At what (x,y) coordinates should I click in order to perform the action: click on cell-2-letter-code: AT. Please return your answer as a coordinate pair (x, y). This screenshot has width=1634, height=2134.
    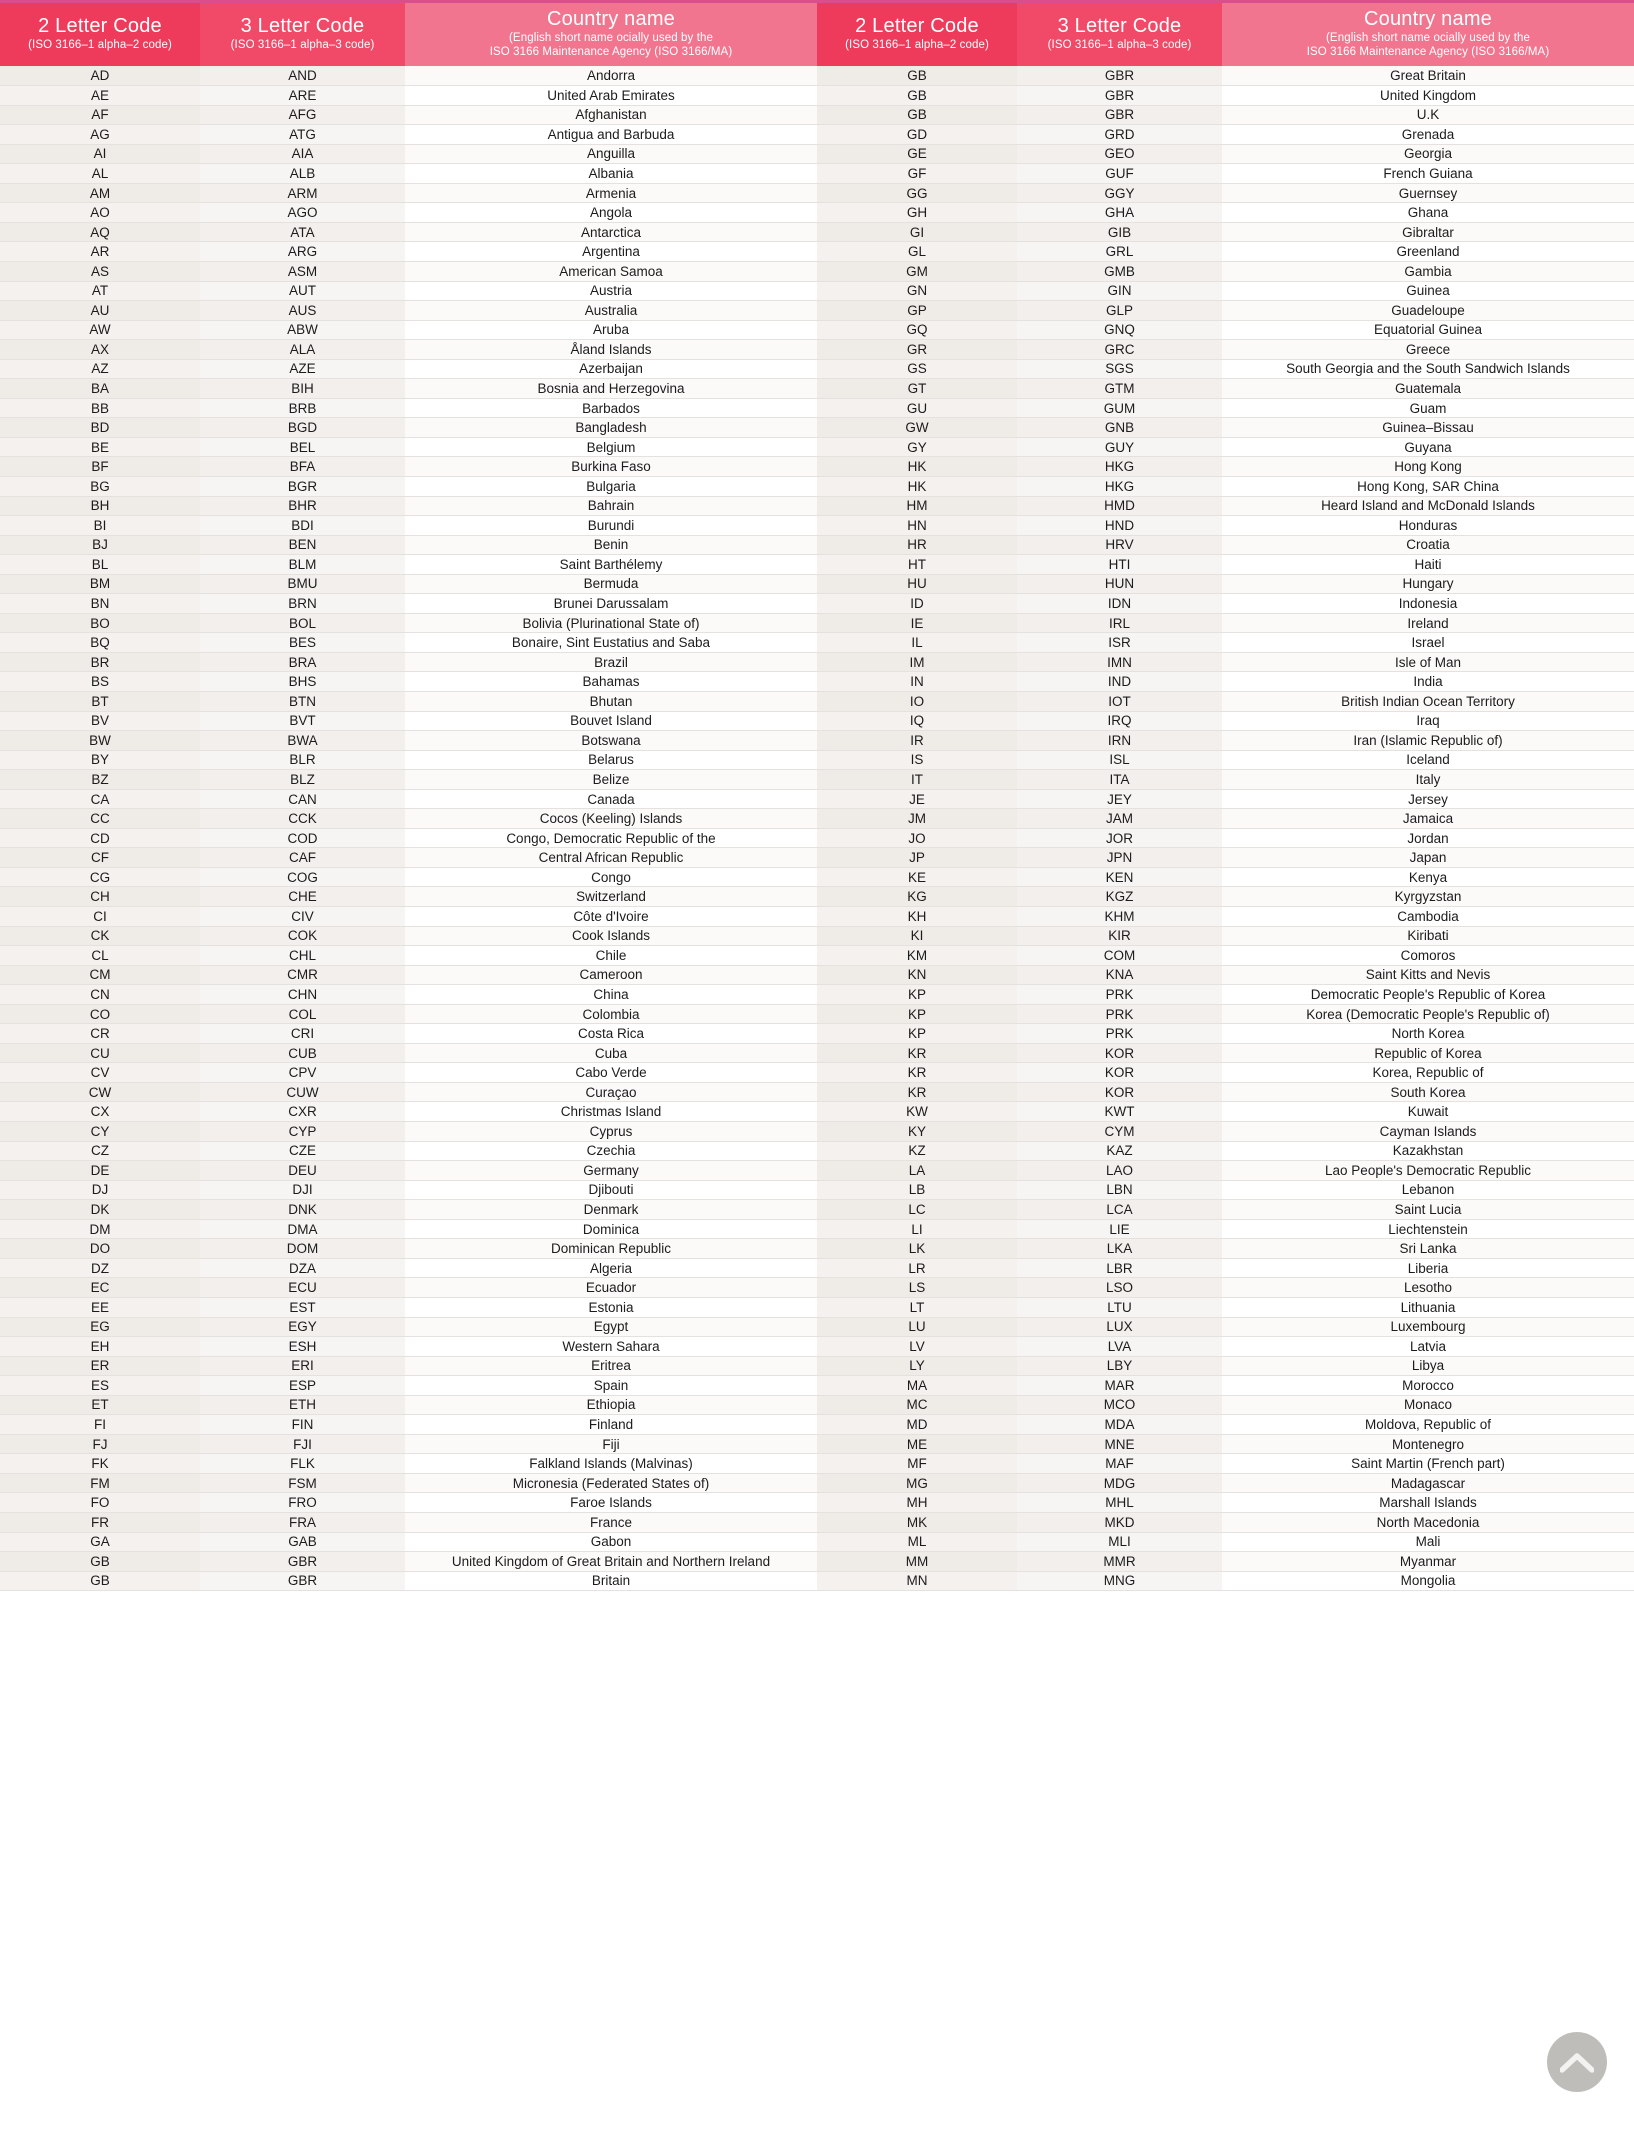
    Looking at the image, I should click on (100, 291).